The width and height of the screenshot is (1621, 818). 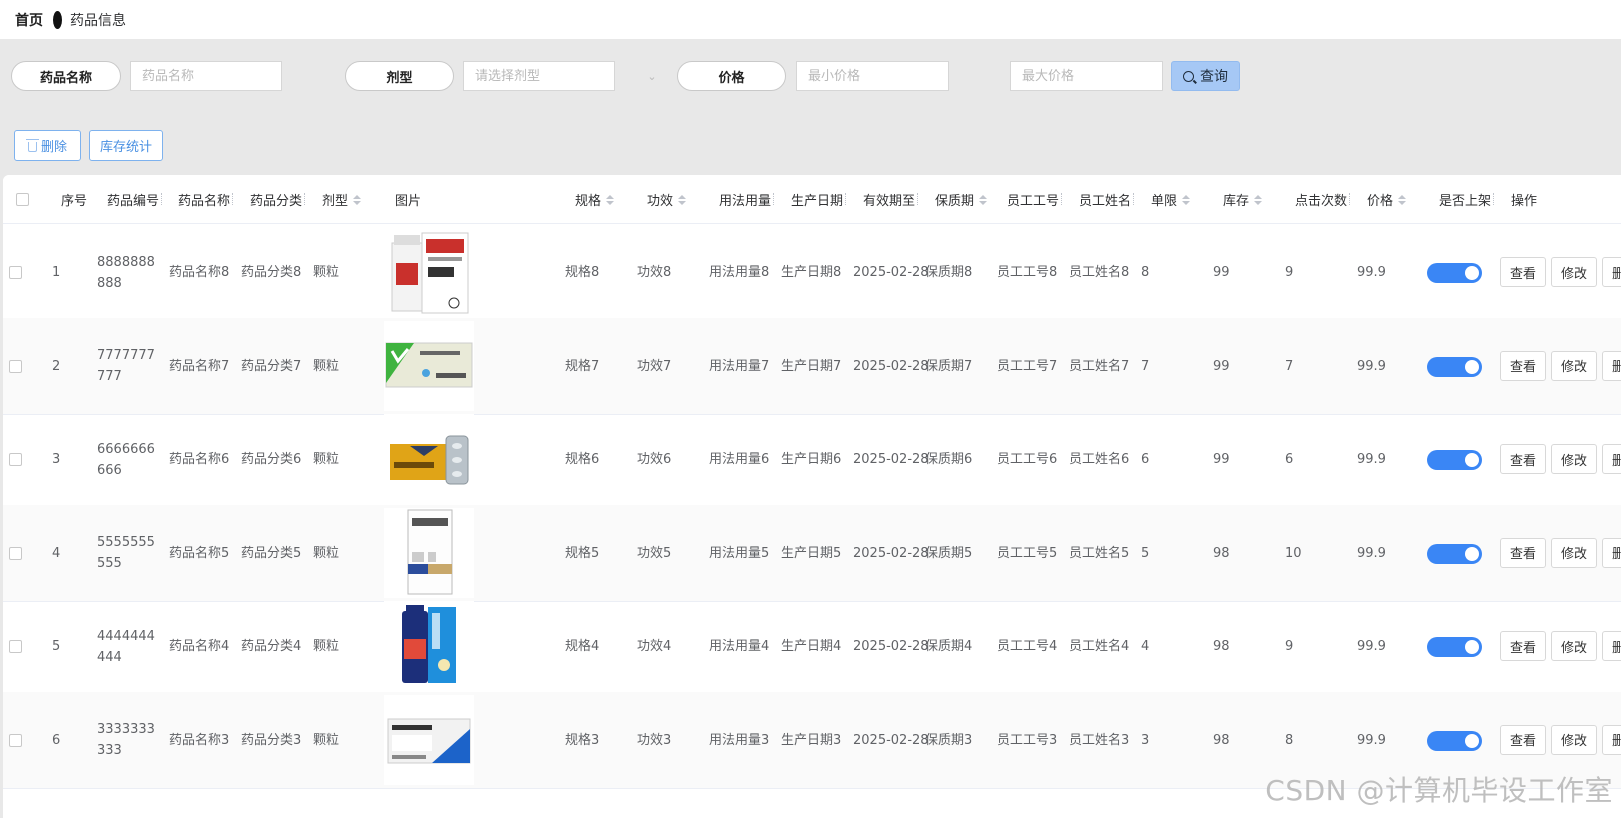 I want to click on cell-clicks: 7, so click(x=1289, y=366).